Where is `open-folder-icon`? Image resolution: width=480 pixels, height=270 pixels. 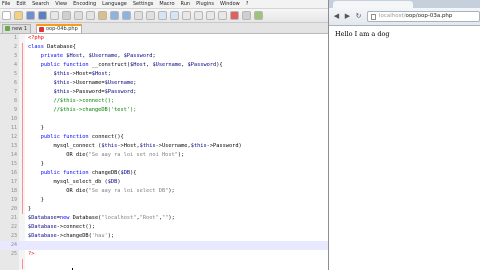 open-folder-icon is located at coordinates (18, 15).